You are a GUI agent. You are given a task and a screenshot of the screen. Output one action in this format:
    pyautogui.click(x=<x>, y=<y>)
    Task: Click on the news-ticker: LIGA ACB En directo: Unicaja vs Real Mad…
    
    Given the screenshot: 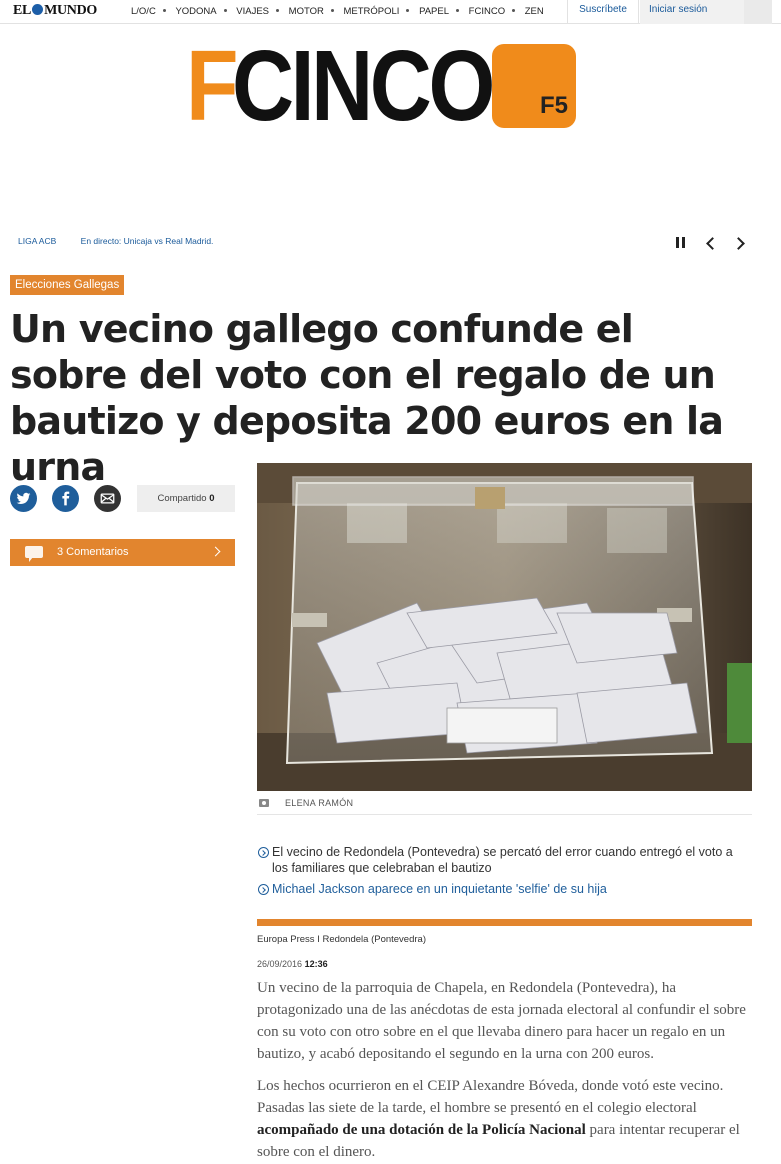 What is the action you would take?
    pyautogui.click(x=115, y=241)
    